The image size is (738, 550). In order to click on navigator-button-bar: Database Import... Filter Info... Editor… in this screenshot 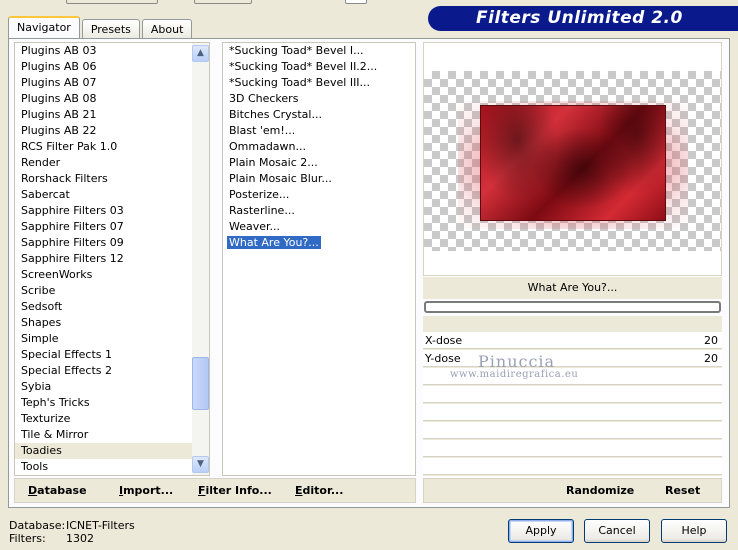, I will do `click(215, 490)`.